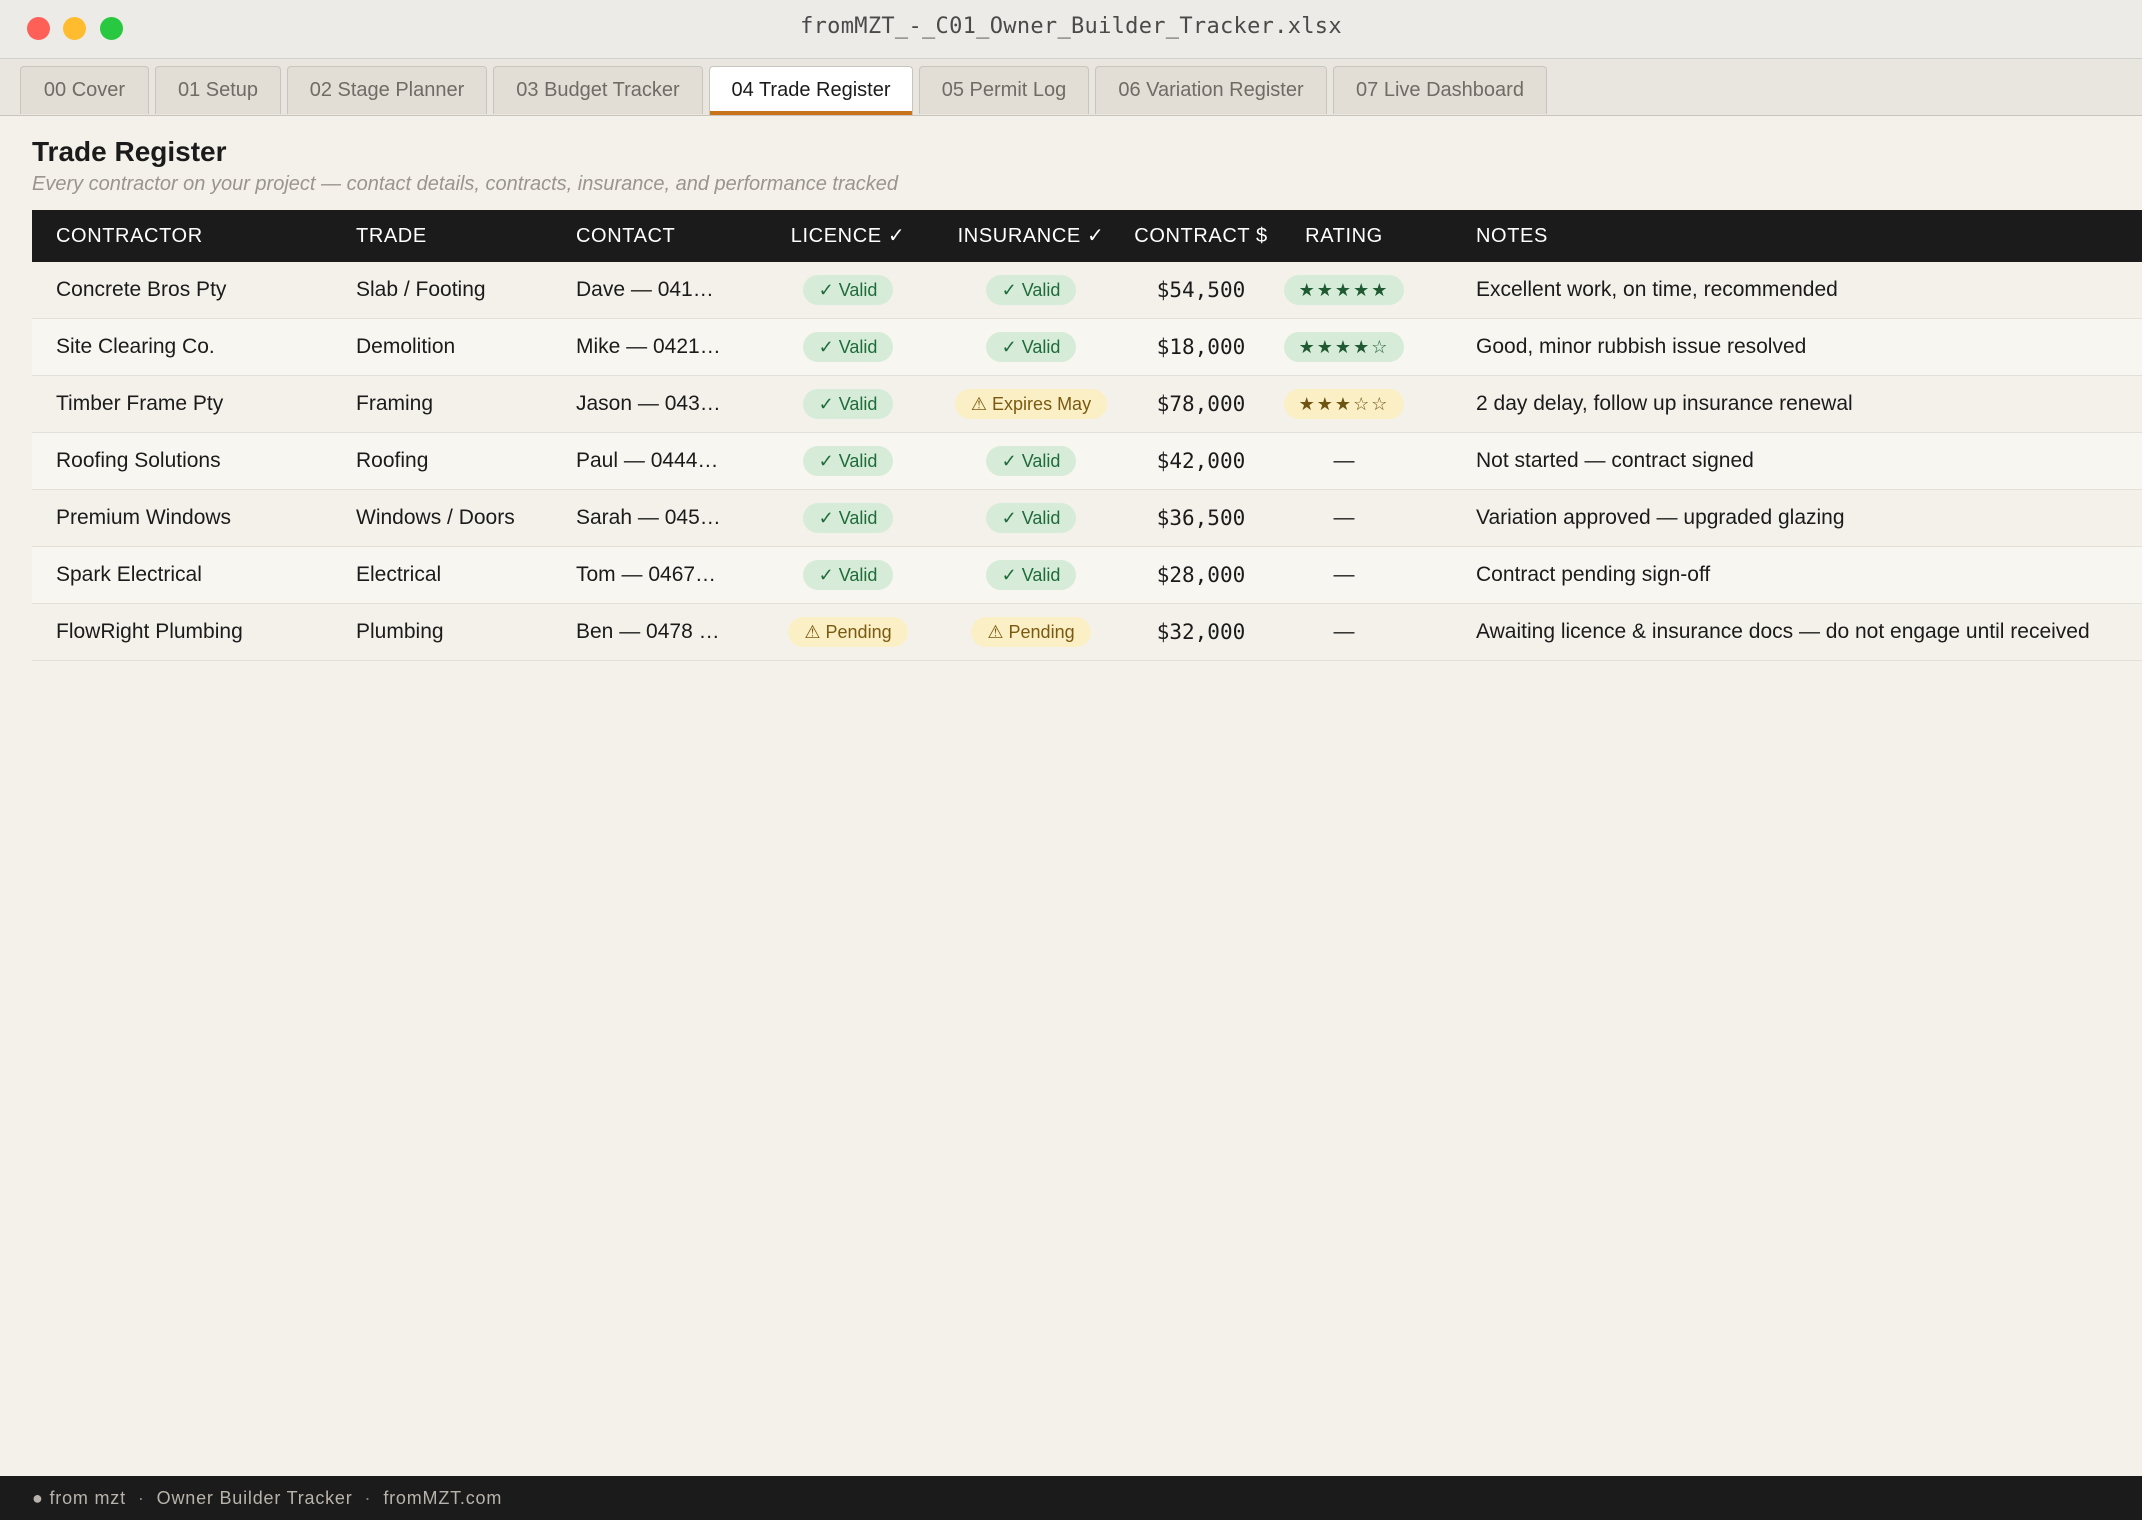 The height and width of the screenshot is (1520, 2142). I want to click on cell-rating: ★★★★☆, so click(1344, 347).